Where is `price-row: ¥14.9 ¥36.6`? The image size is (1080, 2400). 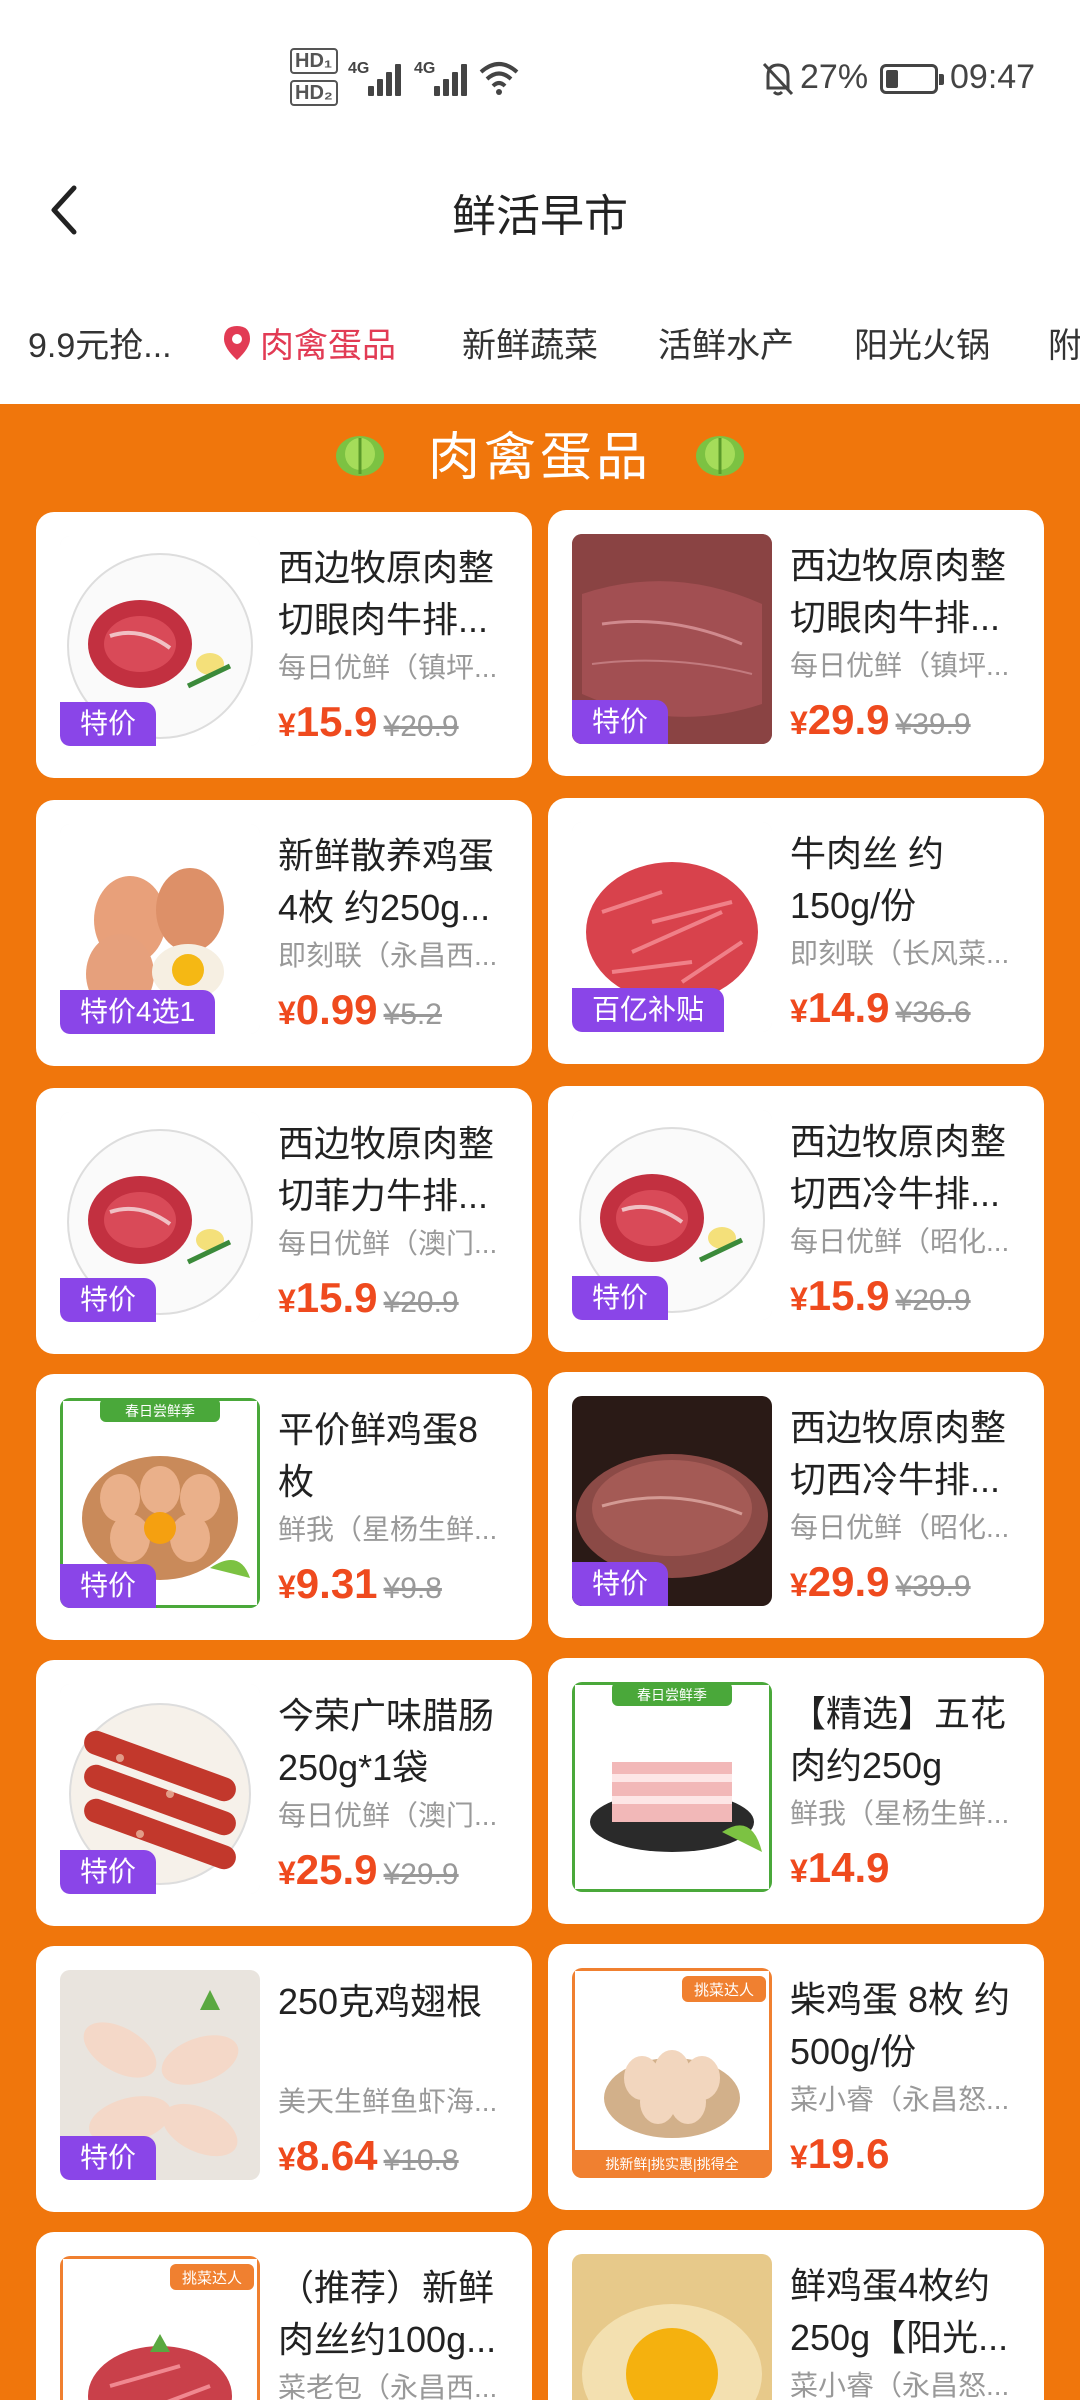 price-row: ¥14.9 ¥36.6 is located at coordinates (880, 1008).